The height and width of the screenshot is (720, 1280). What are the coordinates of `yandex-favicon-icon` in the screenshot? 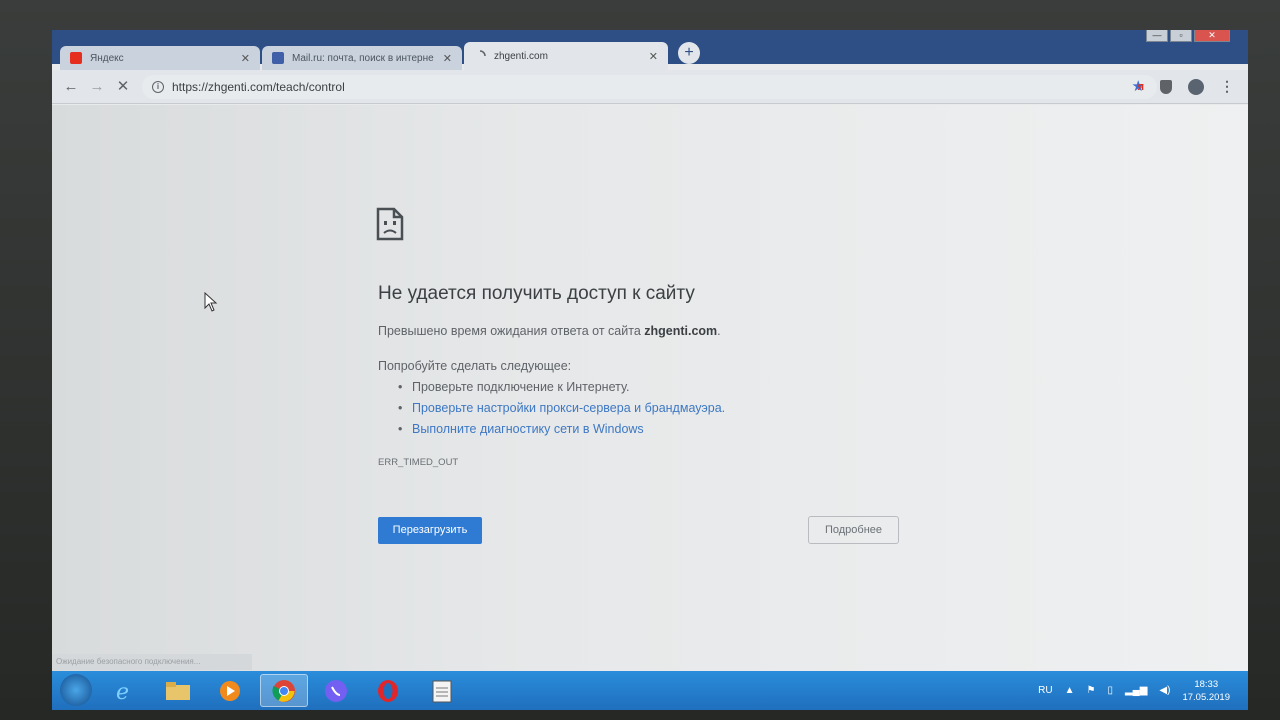 It's located at (76, 58).